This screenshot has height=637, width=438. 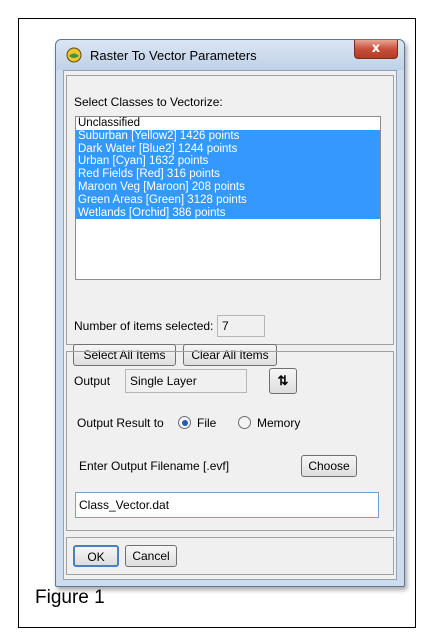 I want to click on list-item: Dark Water [Blue2] 1244 points, so click(x=228, y=149).